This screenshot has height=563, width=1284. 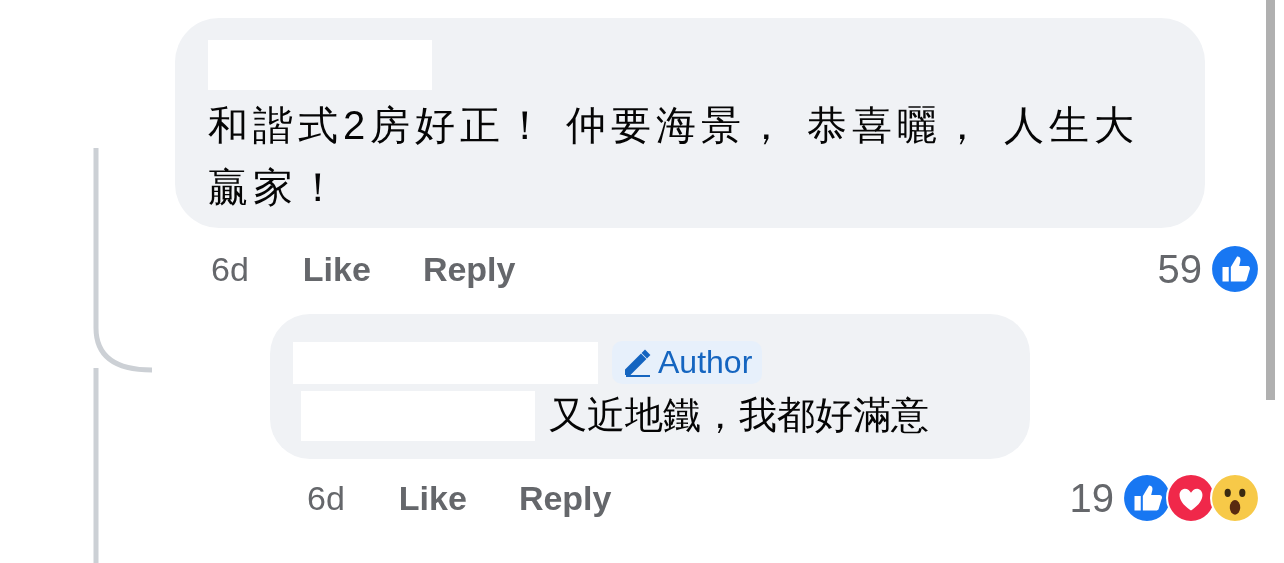 I want to click on comment-text: 和諧式2房好正！ 仲要海景， 恭喜曬， 人生大贏家！, so click(x=674, y=156).